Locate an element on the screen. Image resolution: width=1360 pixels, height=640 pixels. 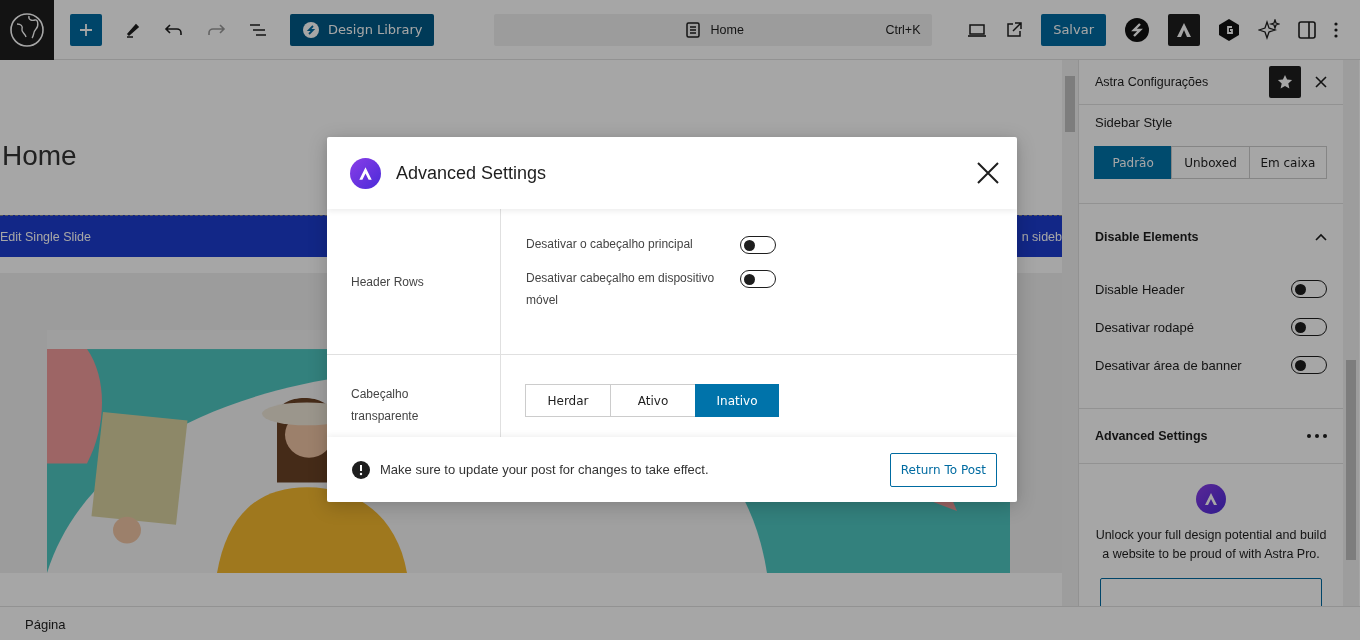
command-bar: Home Ctrl+K is located at coordinates (713, 29).